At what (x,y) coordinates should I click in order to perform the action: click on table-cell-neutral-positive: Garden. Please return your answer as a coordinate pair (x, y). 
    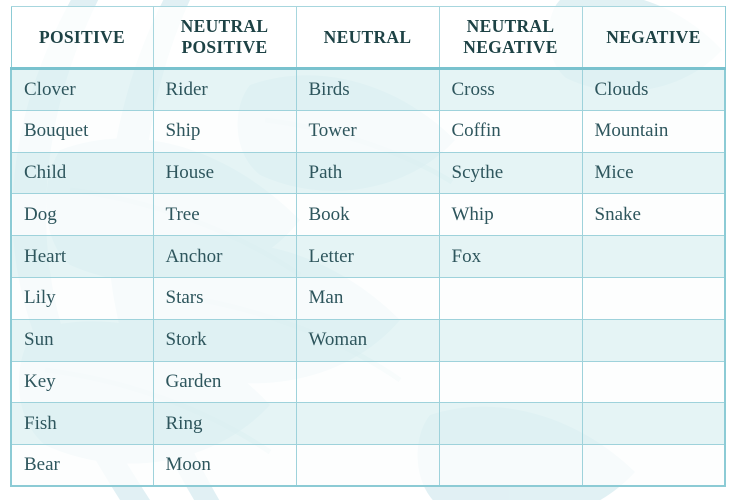
    Looking at the image, I should click on (224, 382).